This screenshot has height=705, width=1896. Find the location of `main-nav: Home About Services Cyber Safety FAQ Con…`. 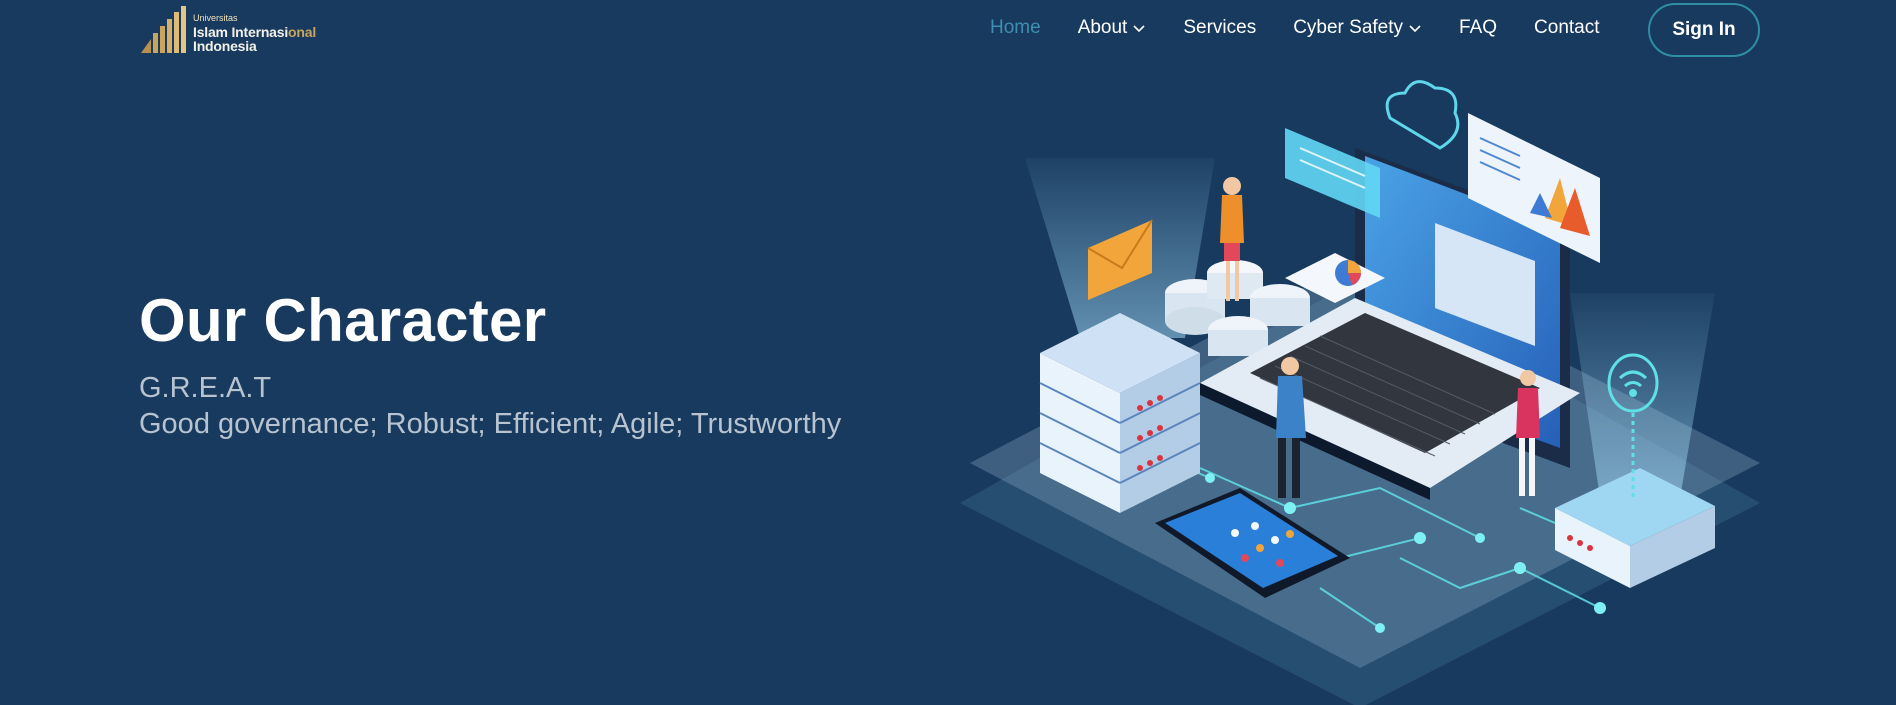

main-nav: Home About Services Cyber Safety FAQ Con… is located at coordinates (1313, 28).